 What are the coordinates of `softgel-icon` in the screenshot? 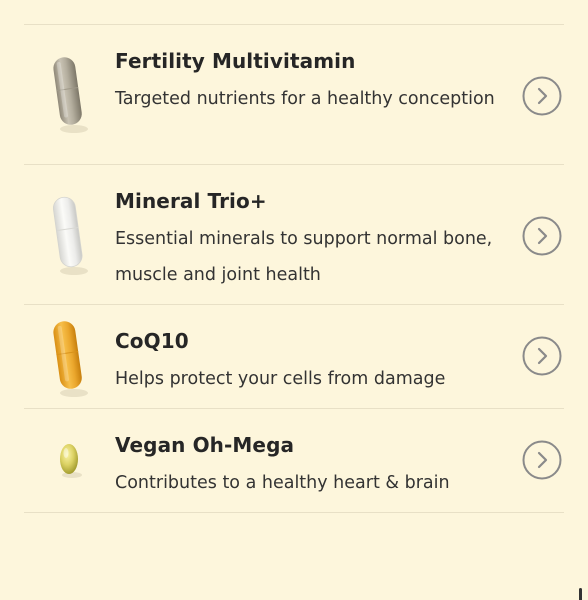 It's located at (68, 462).